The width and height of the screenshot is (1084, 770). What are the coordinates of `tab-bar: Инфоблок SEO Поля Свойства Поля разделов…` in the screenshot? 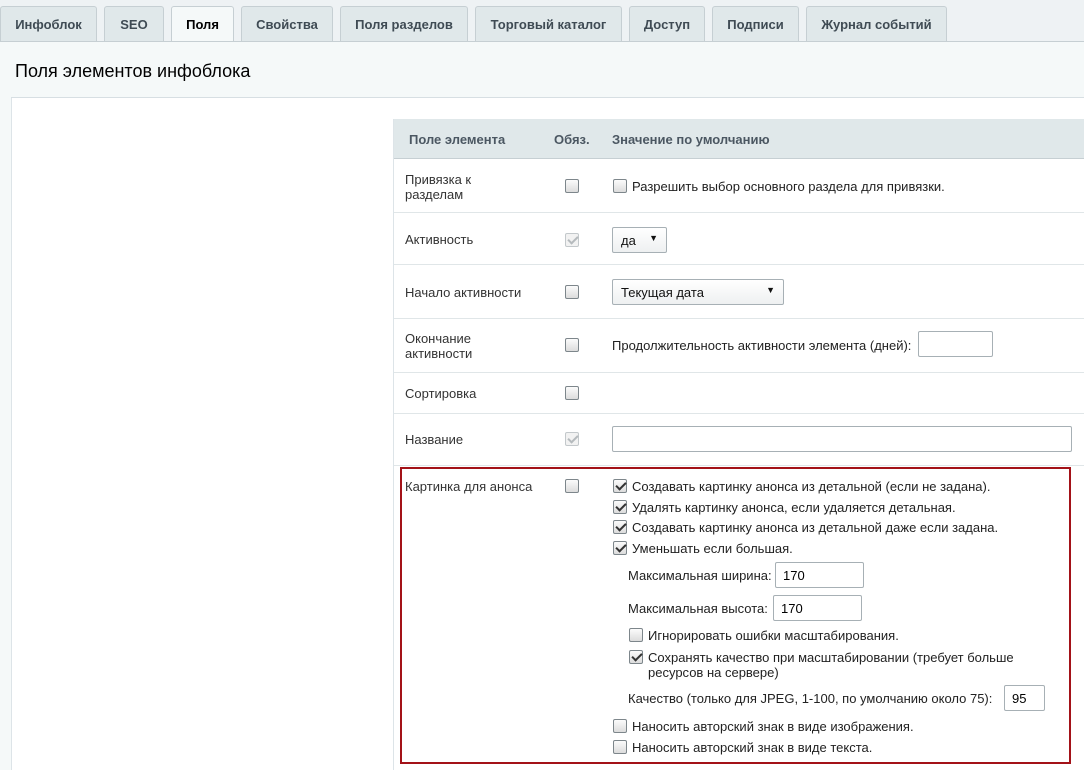 It's located at (542, 21).